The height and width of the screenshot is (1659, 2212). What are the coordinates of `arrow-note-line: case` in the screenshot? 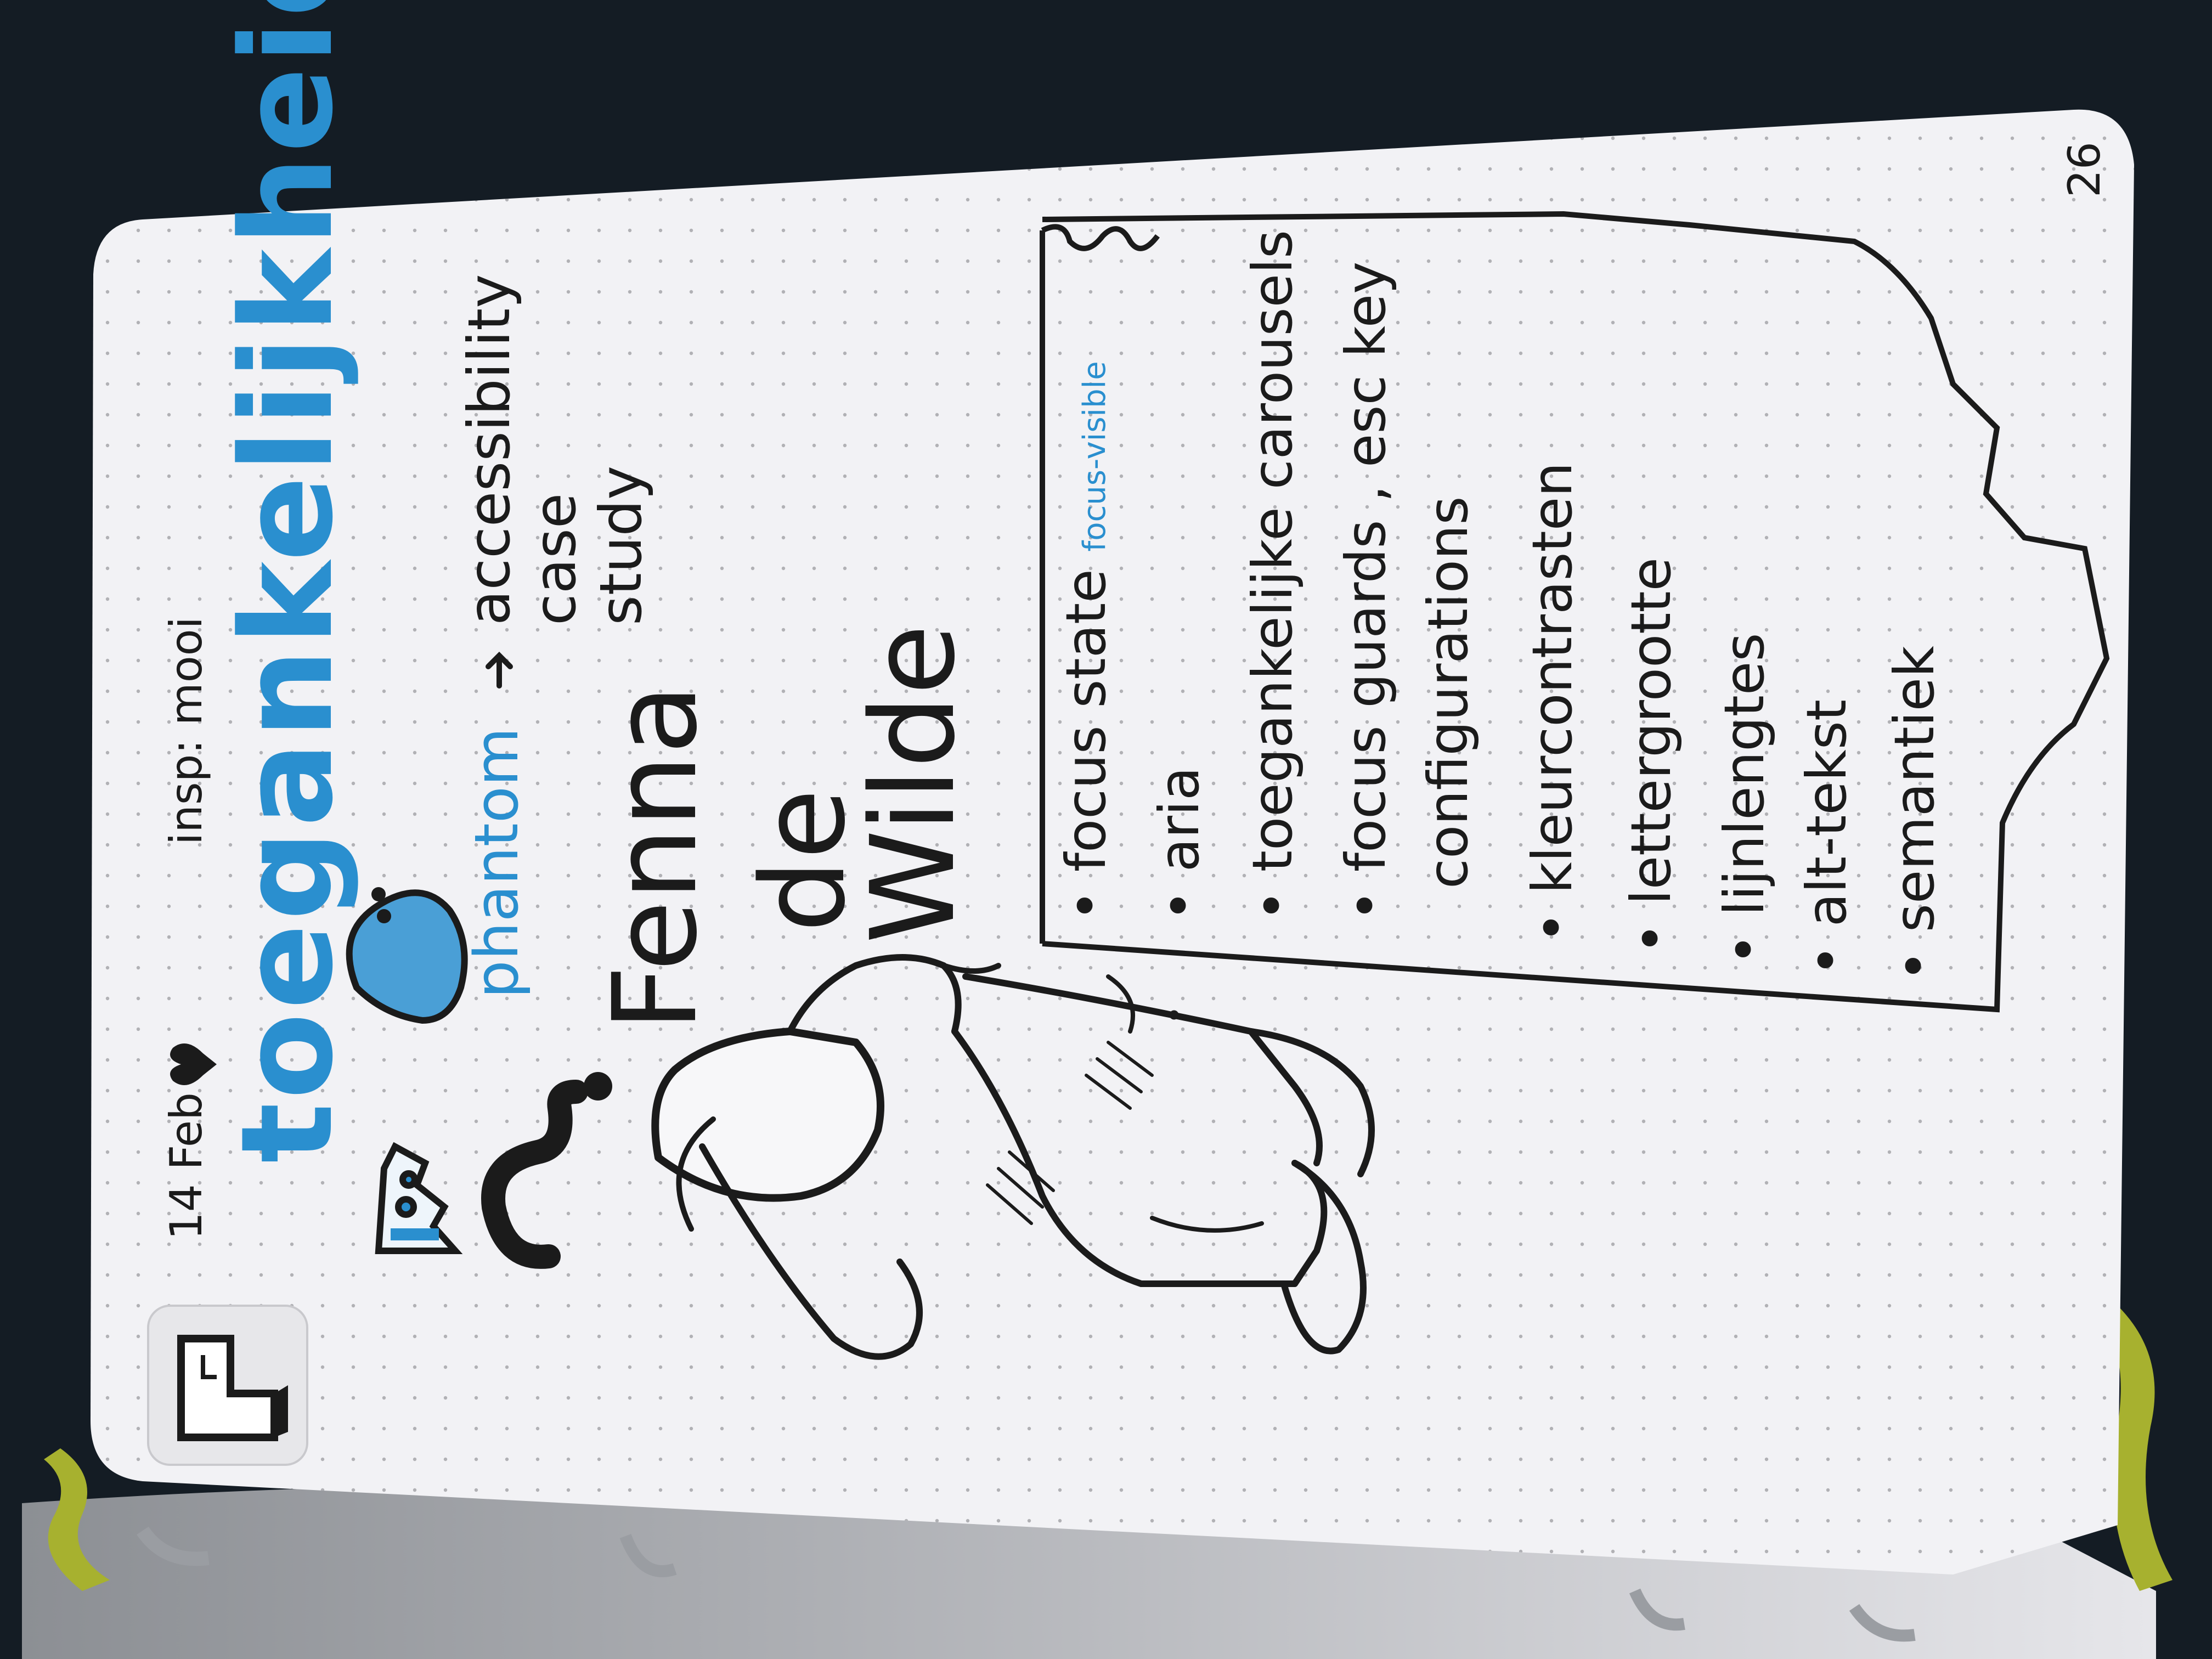 It's located at (555, 559).